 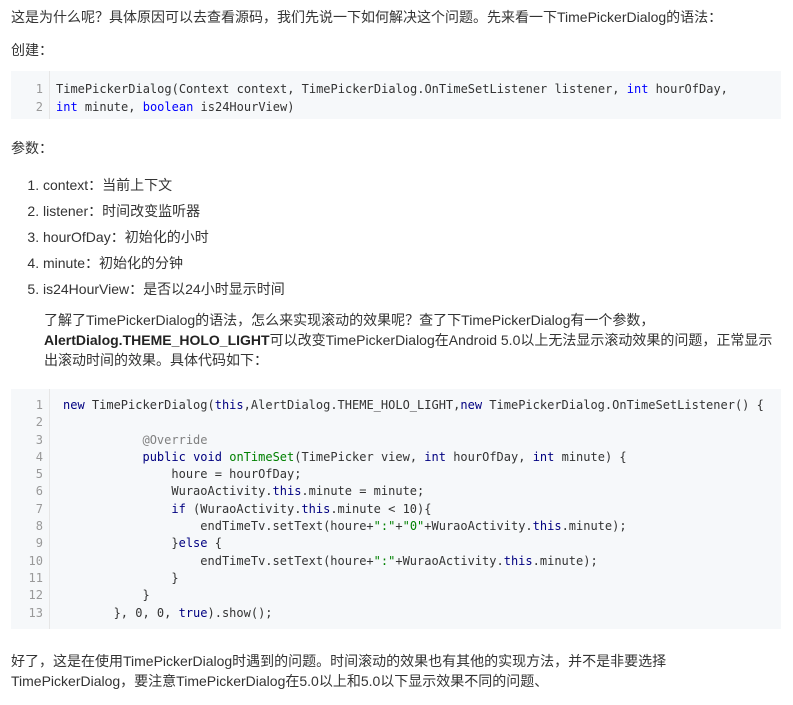 What do you see at coordinates (182, 474) in the screenshot?
I see `code-token: houre = hourOfDay;` at bounding box center [182, 474].